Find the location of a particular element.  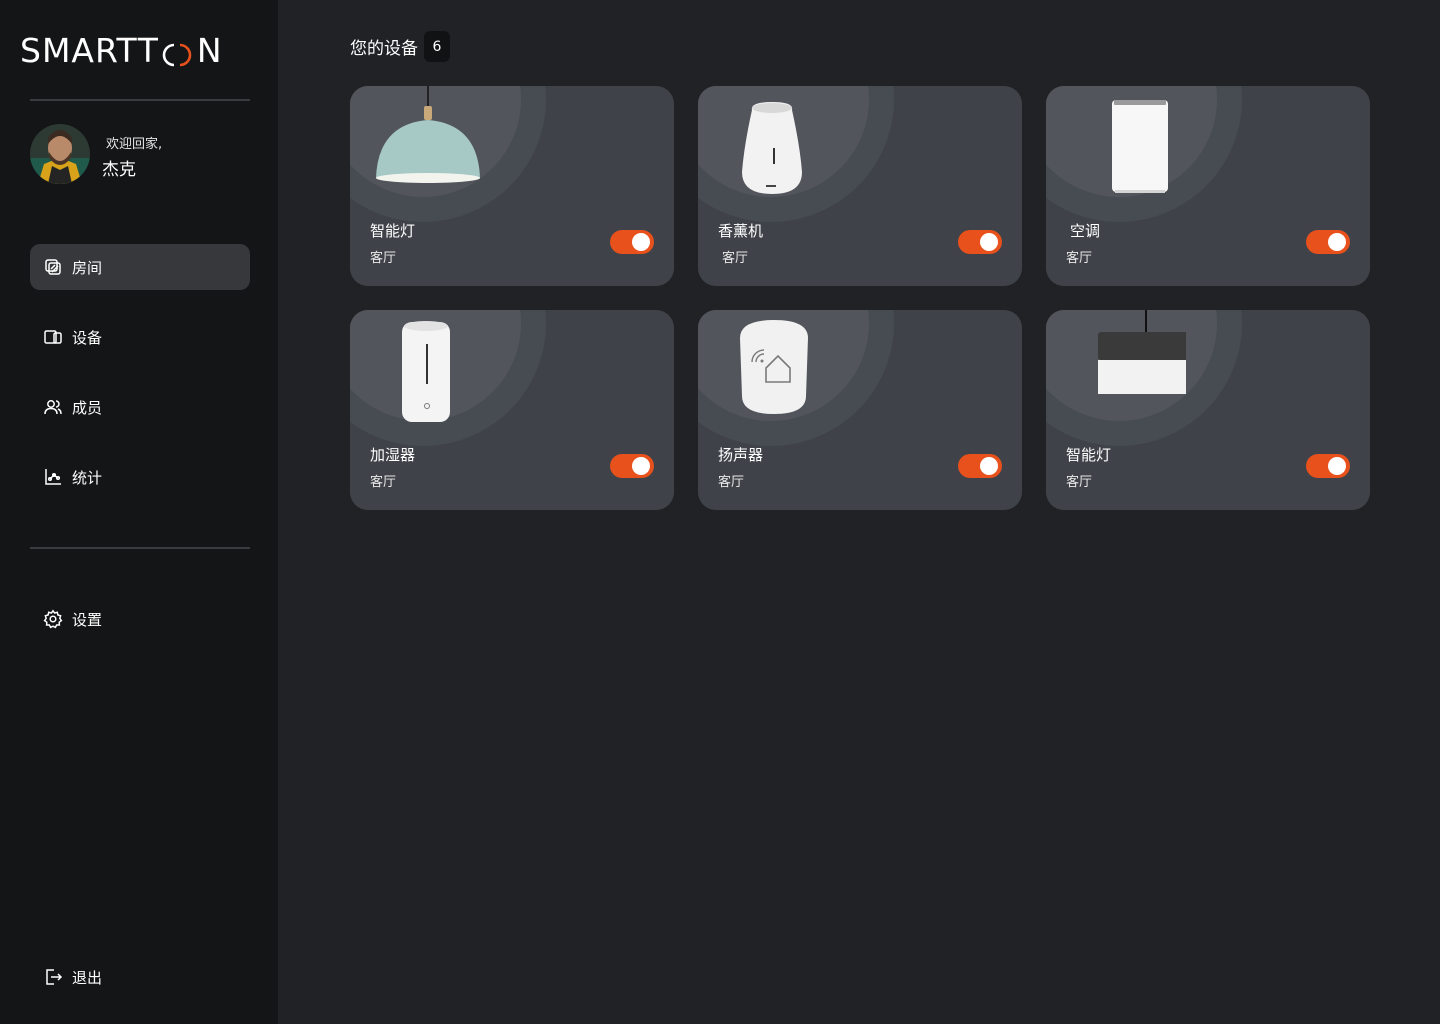

pendant-lamp-image is located at coordinates (430, 143).